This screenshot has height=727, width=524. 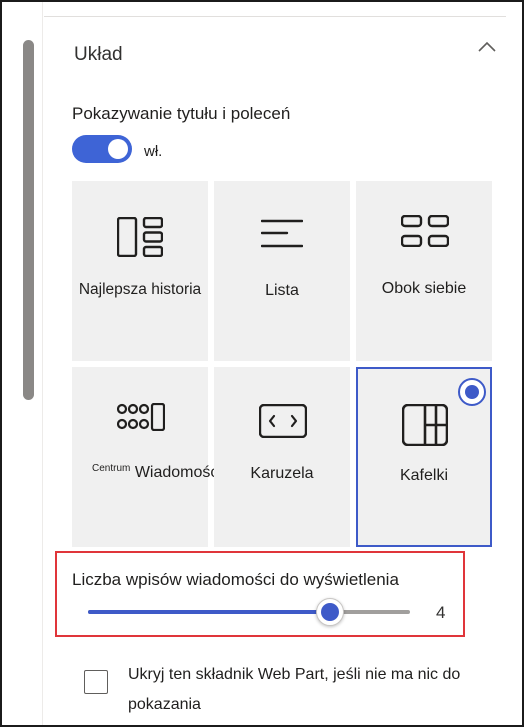 What do you see at coordinates (181, 113) in the screenshot?
I see `show-title-label: Pokazywanie tytułu i poleceń` at bounding box center [181, 113].